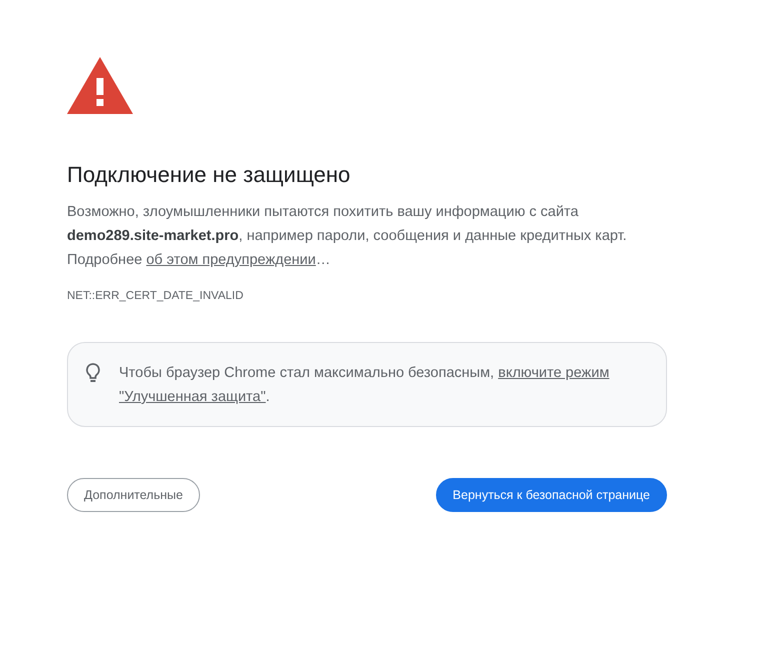 The height and width of the screenshot is (645, 769). I want to click on tip-text: Чтобы браузер Chrome стал максимально безопасным, включите режим "Улучшенная защита"., so click(364, 385).